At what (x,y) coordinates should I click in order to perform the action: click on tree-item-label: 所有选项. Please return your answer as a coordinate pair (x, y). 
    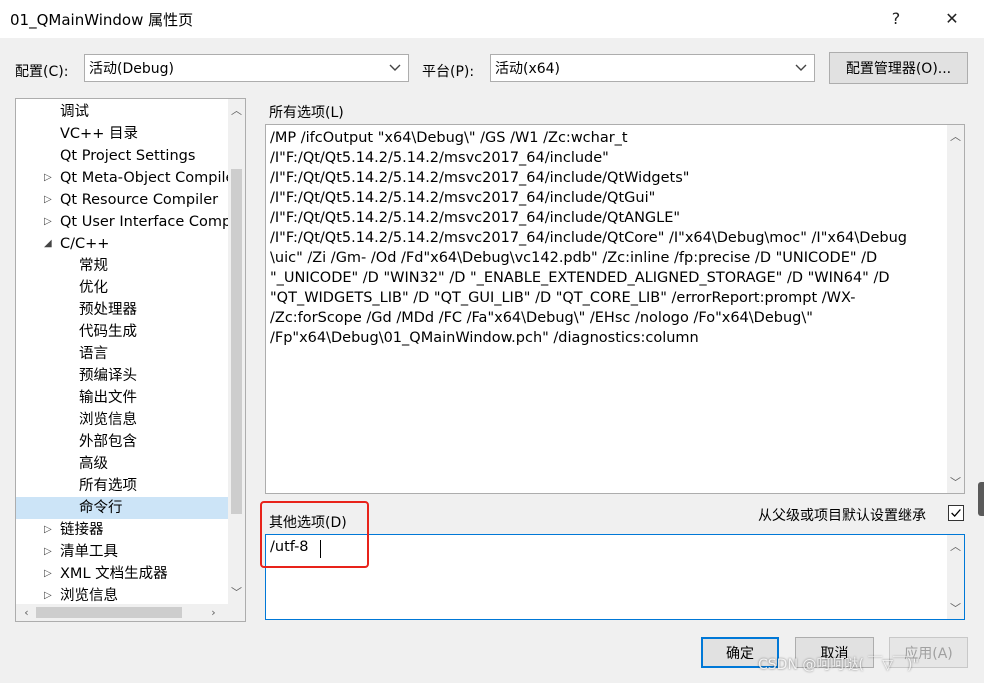
    Looking at the image, I should click on (108, 486).